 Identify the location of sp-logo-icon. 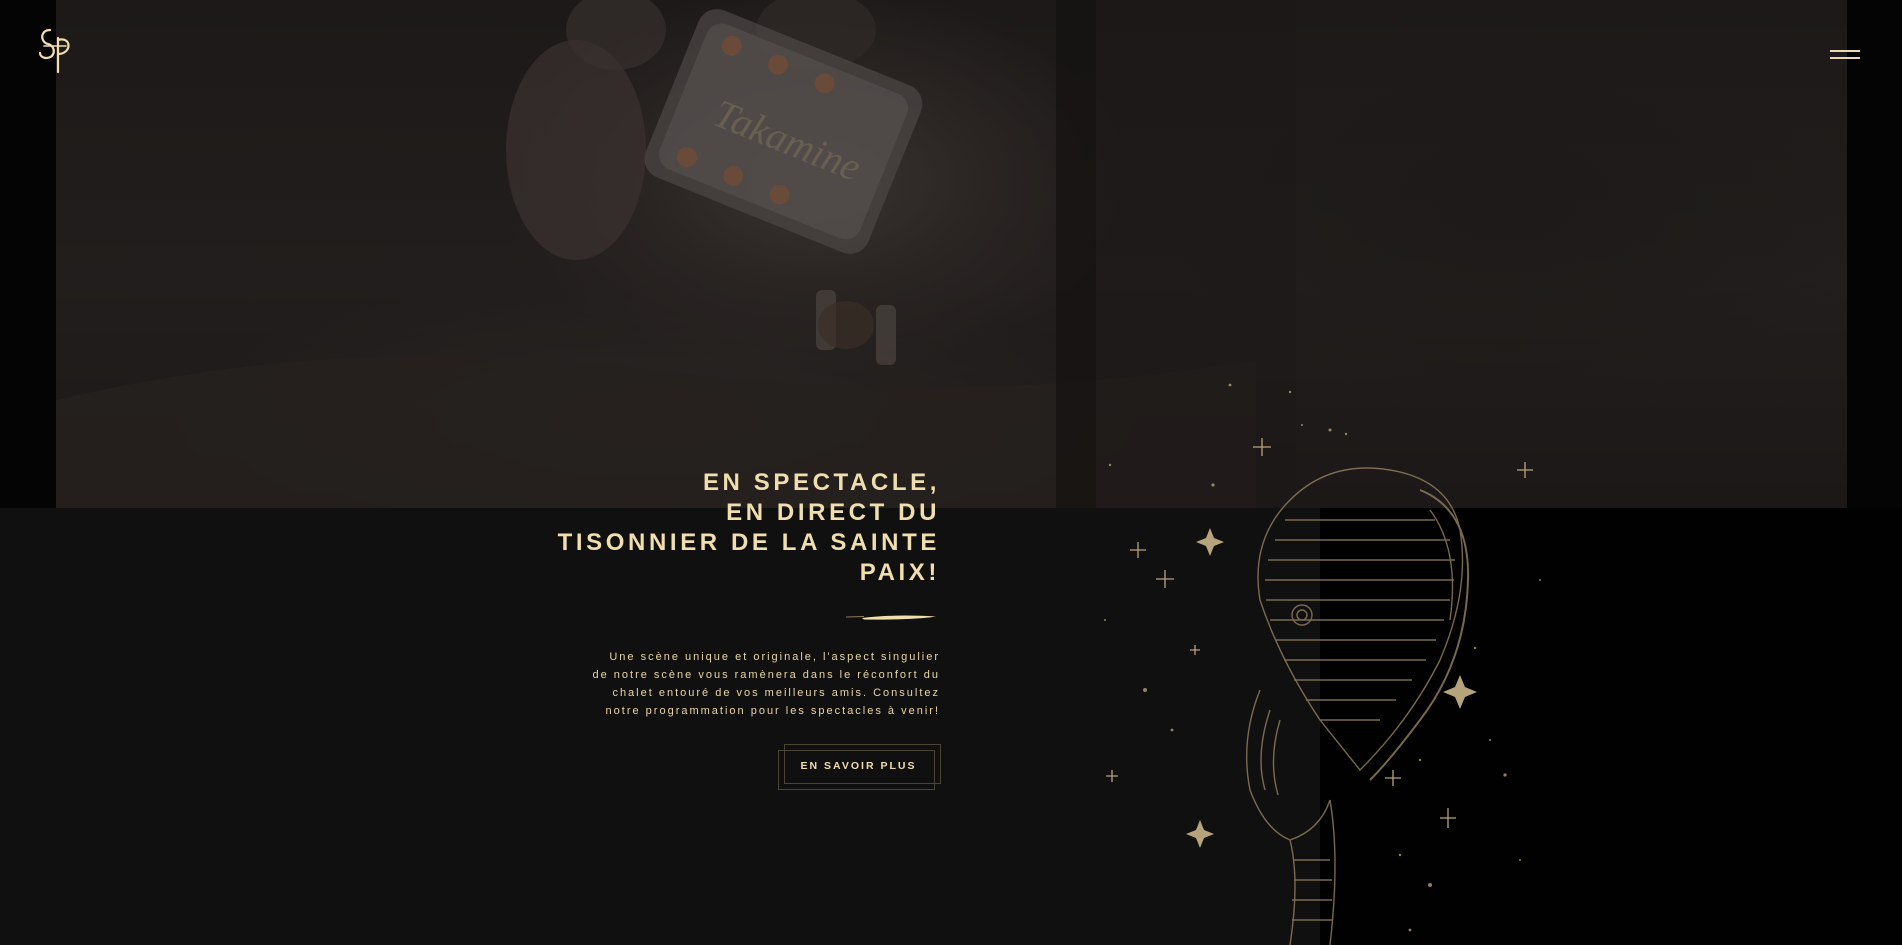
(54, 51).